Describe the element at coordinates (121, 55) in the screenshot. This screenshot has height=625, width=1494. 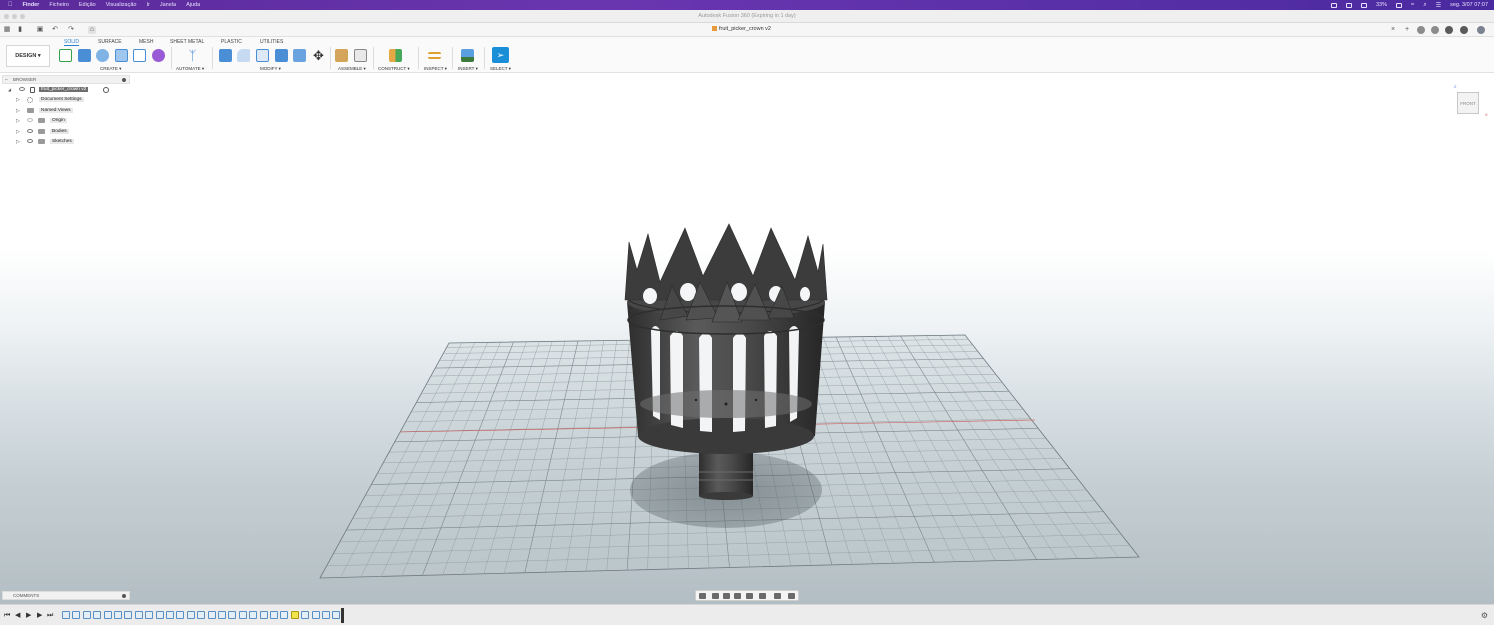
I see `hole-icon` at that location.